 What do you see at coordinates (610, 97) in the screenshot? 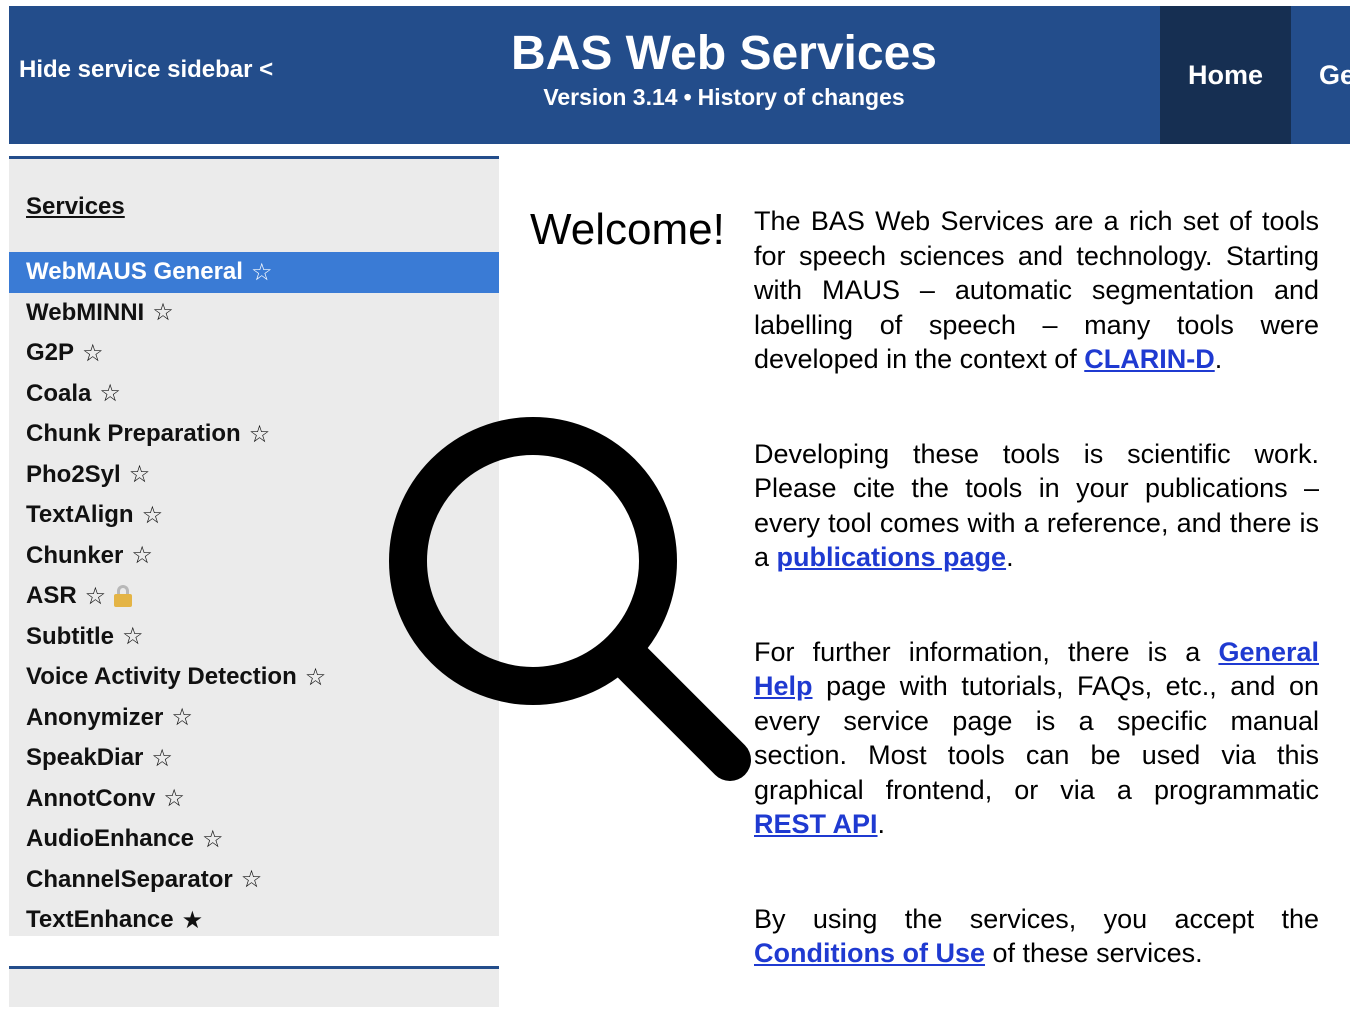
I see `version-text: Version 3.14` at bounding box center [610, 97].